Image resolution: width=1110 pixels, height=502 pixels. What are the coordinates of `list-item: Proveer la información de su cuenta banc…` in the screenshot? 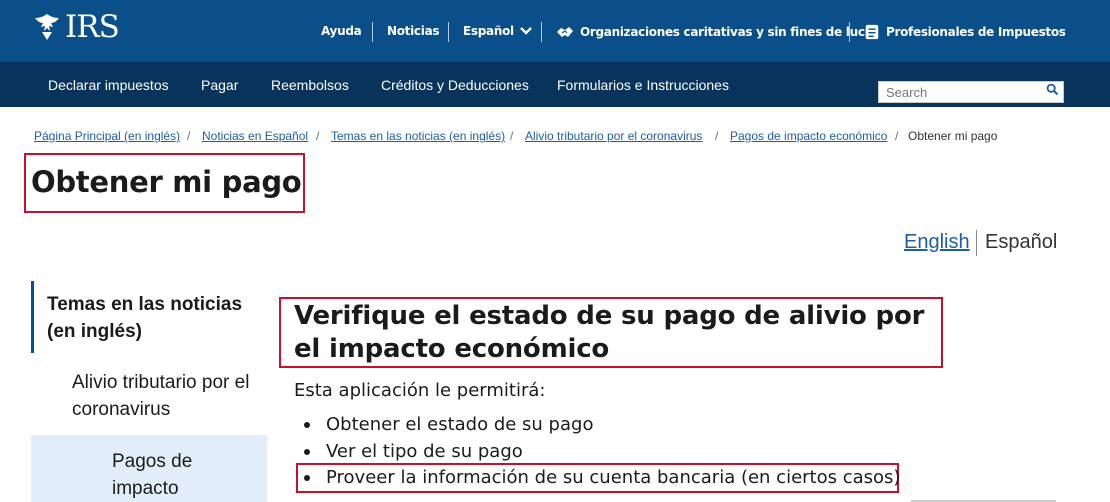 It's located at (602, 477).